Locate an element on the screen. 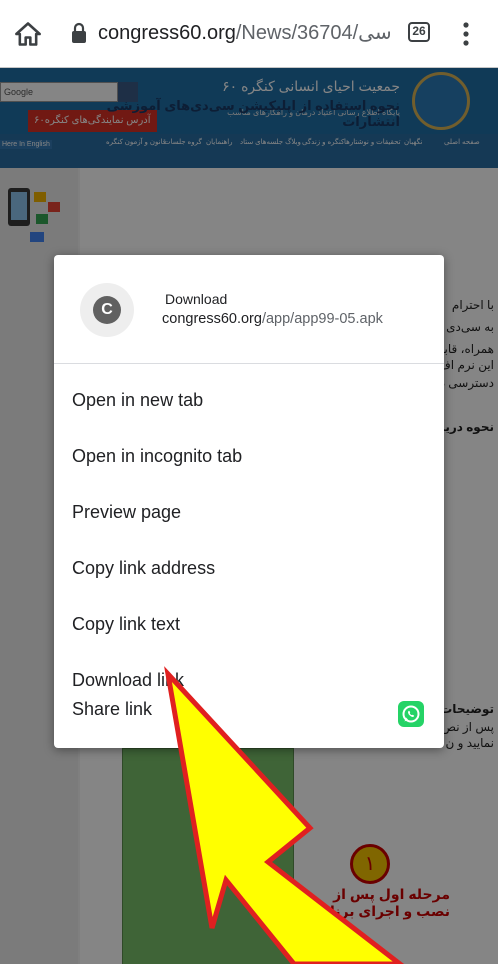  menu-item-label: Preview page is located at coordinates (127, 512).